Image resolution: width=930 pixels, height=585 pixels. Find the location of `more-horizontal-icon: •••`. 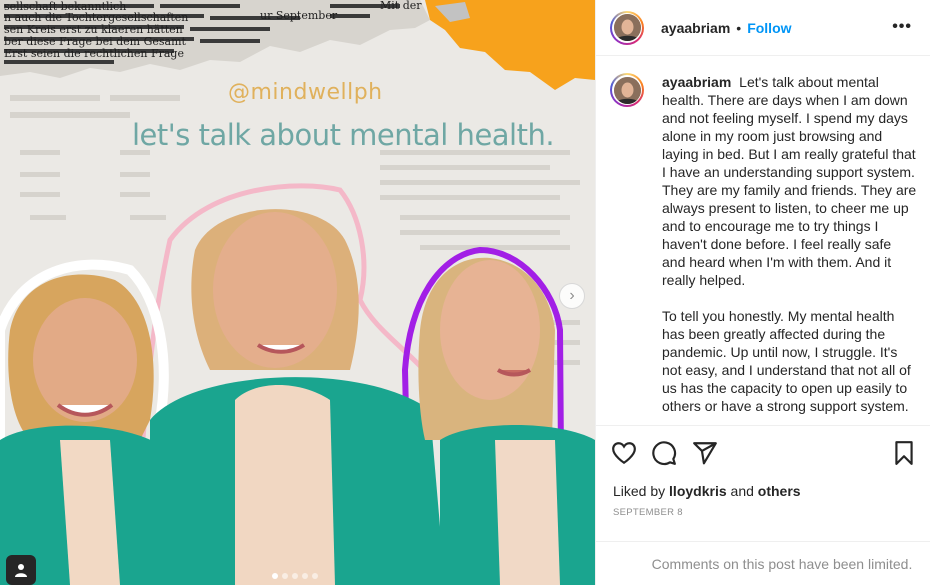

more-horizontal-icon: ••• is located at coordinates (902, 27).